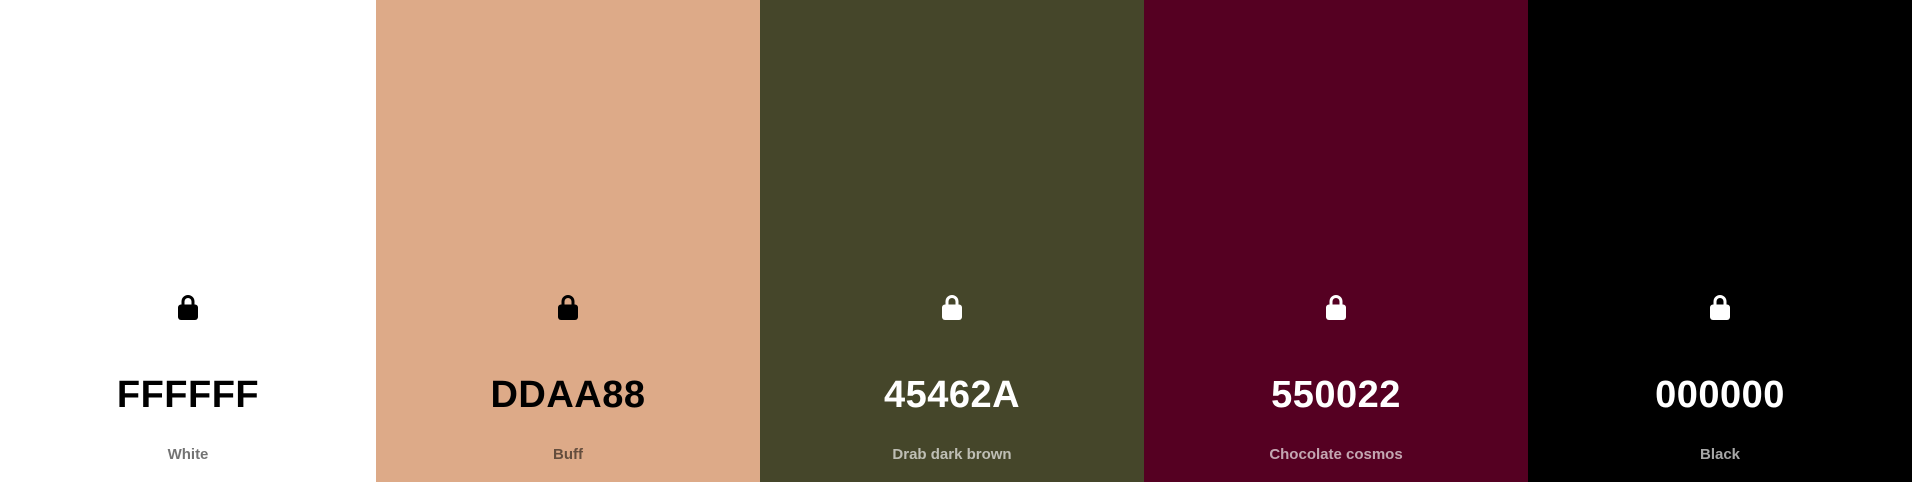 Image resolution: width=1912 pixels, height=482 pixels. I want to click on hex-code: DDAA88, so click(568, 395).